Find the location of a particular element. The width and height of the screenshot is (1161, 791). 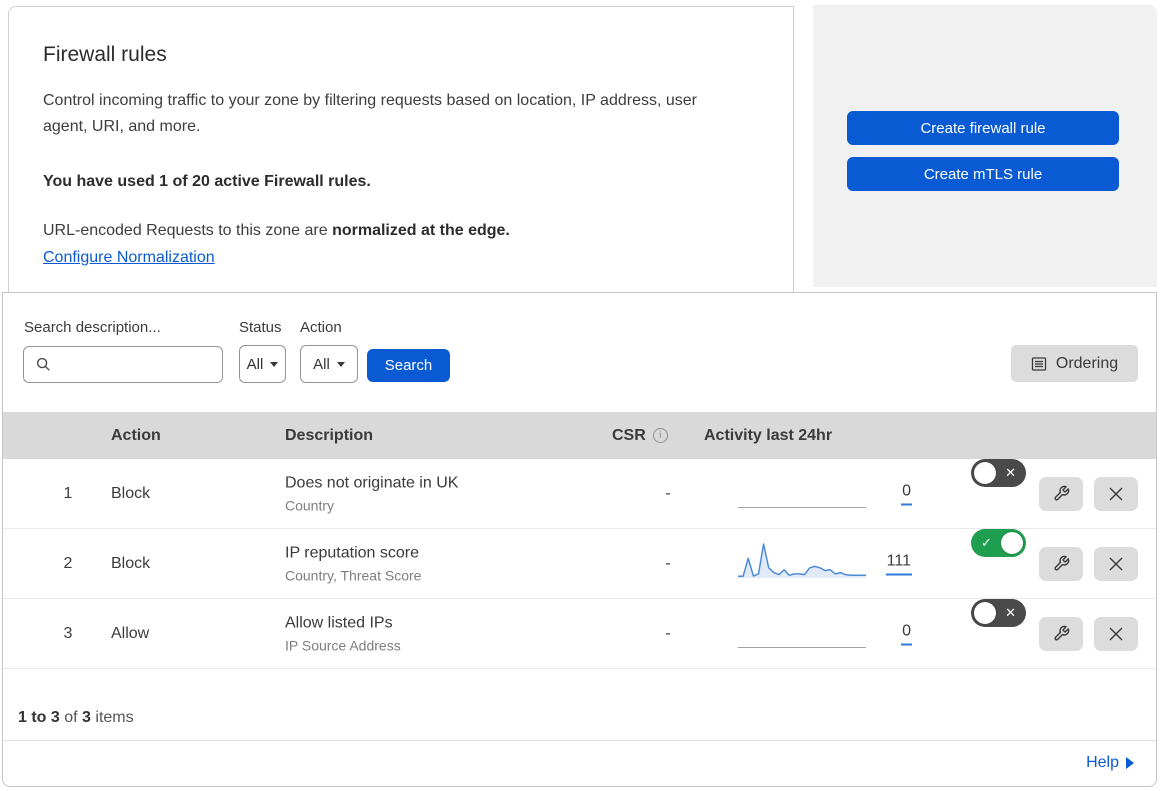

action-dropdown: All is located at coordinates (329, 364).